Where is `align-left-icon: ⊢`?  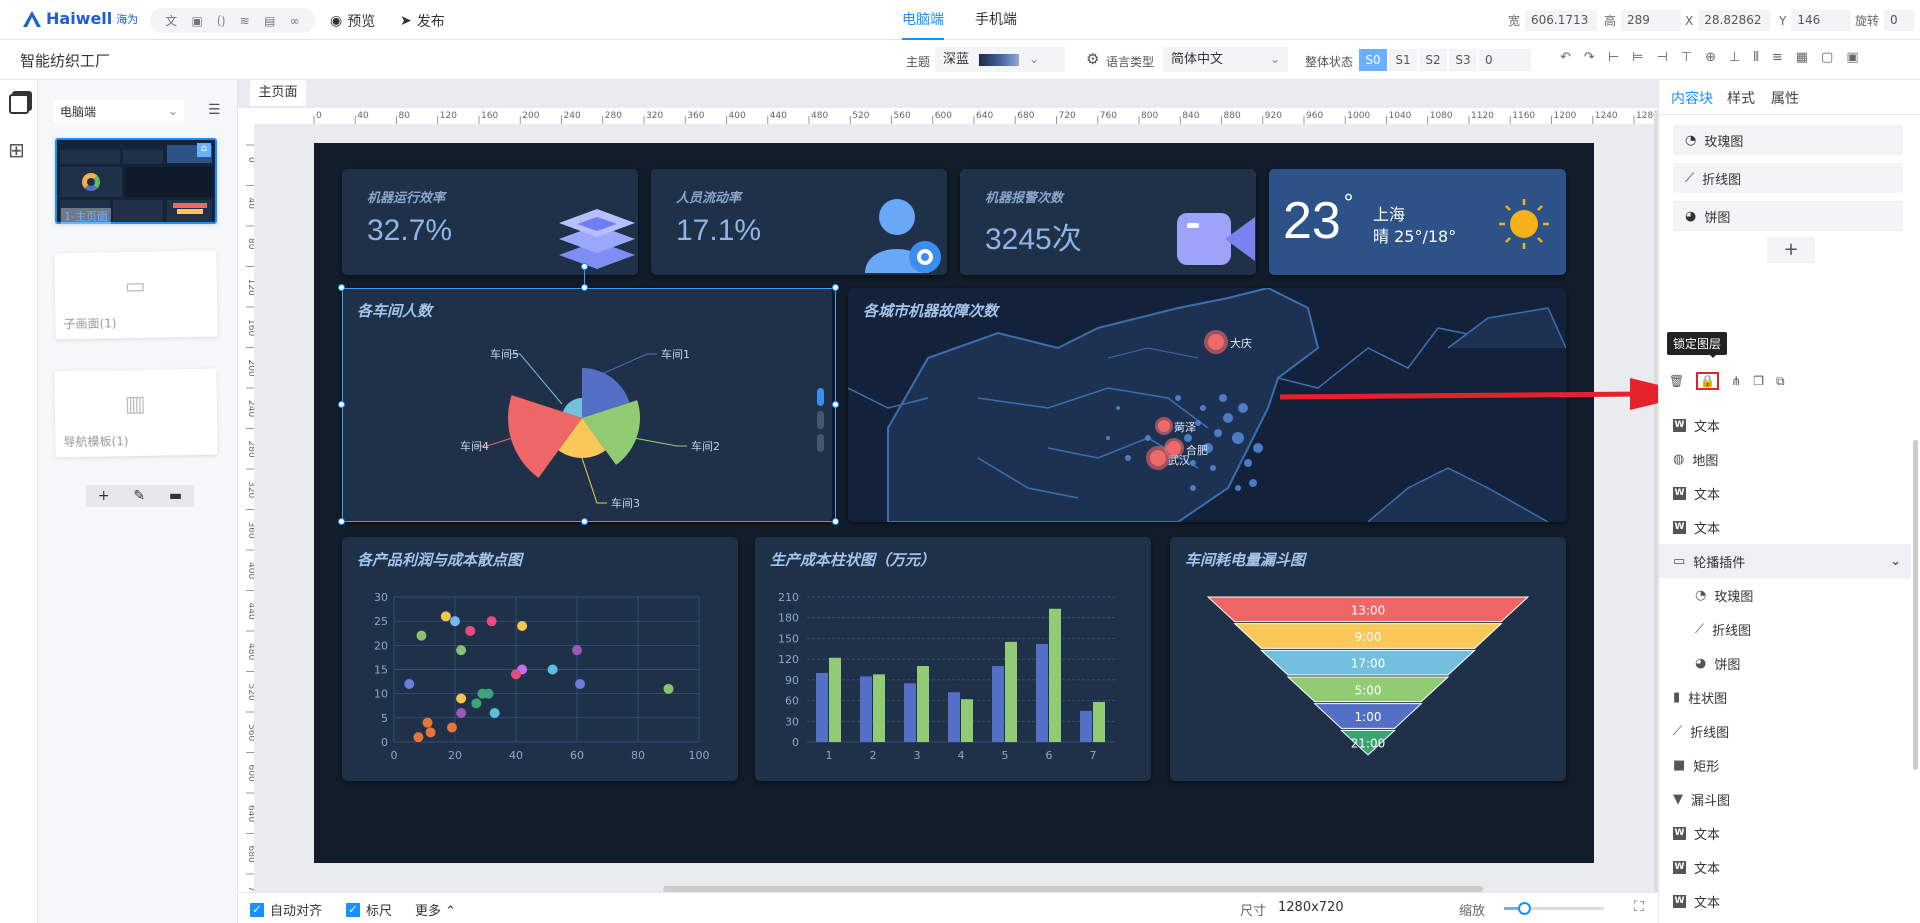 align-left-icon: ⊢ is located at coordinates (1613, 57).